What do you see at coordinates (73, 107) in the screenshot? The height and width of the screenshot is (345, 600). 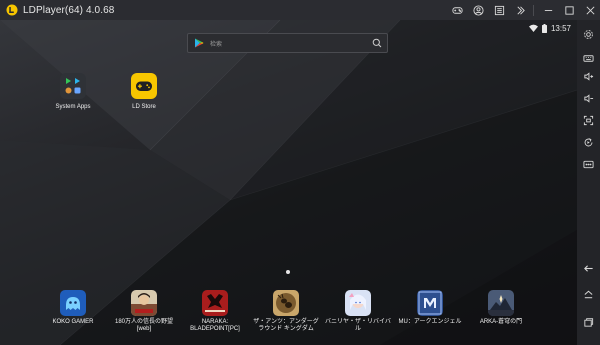 I see `home-app-label: System Apps` at bounding box center [73, 107].